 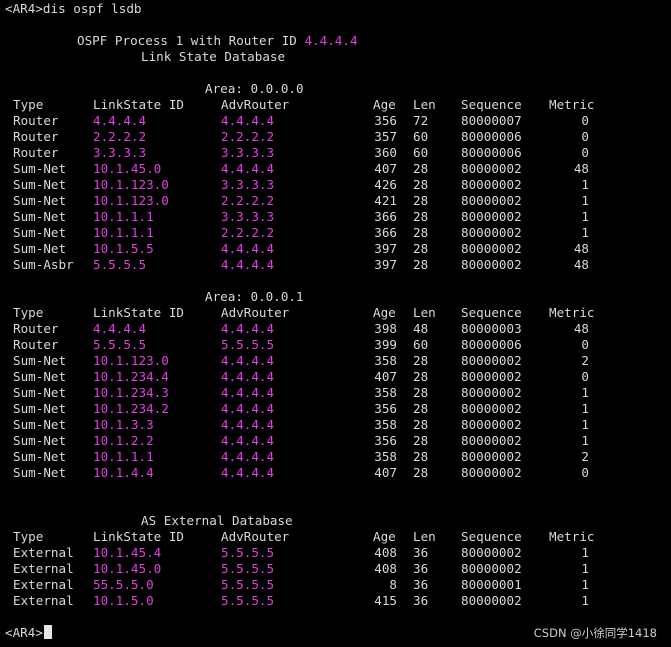 What do you see at coordinates (491, 584) in the screenshot?
I see `cell-seq: 80000001` at bounding box center [491, 584].